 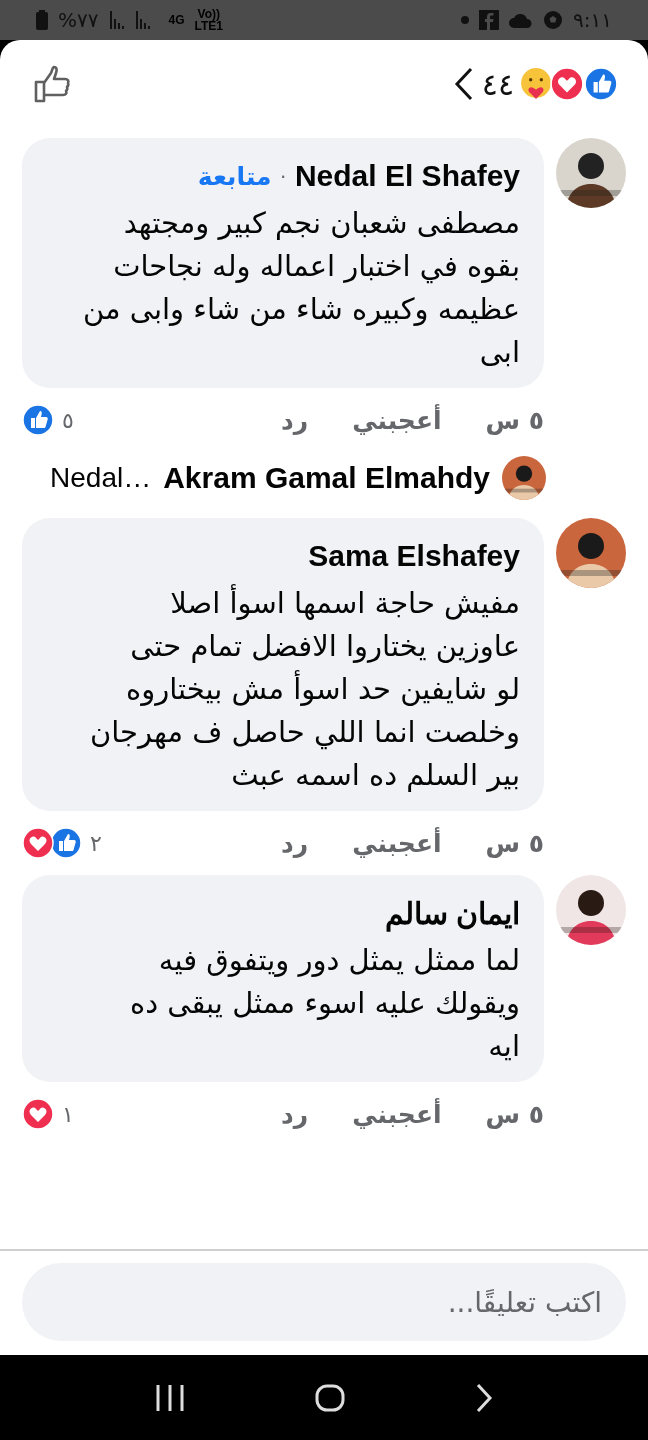 I want to click on home-icon, so click(x=330, y=1397).